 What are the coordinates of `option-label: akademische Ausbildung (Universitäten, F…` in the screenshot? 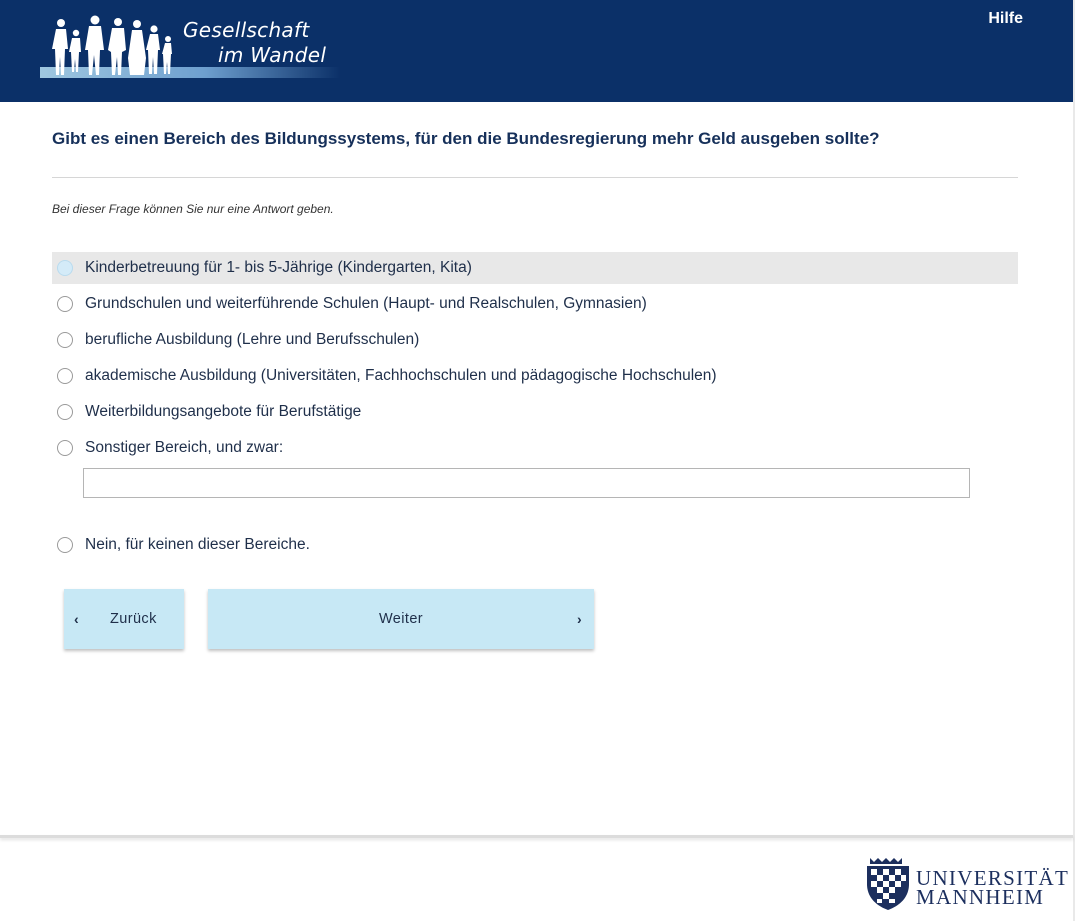 It's located at (401, 375).